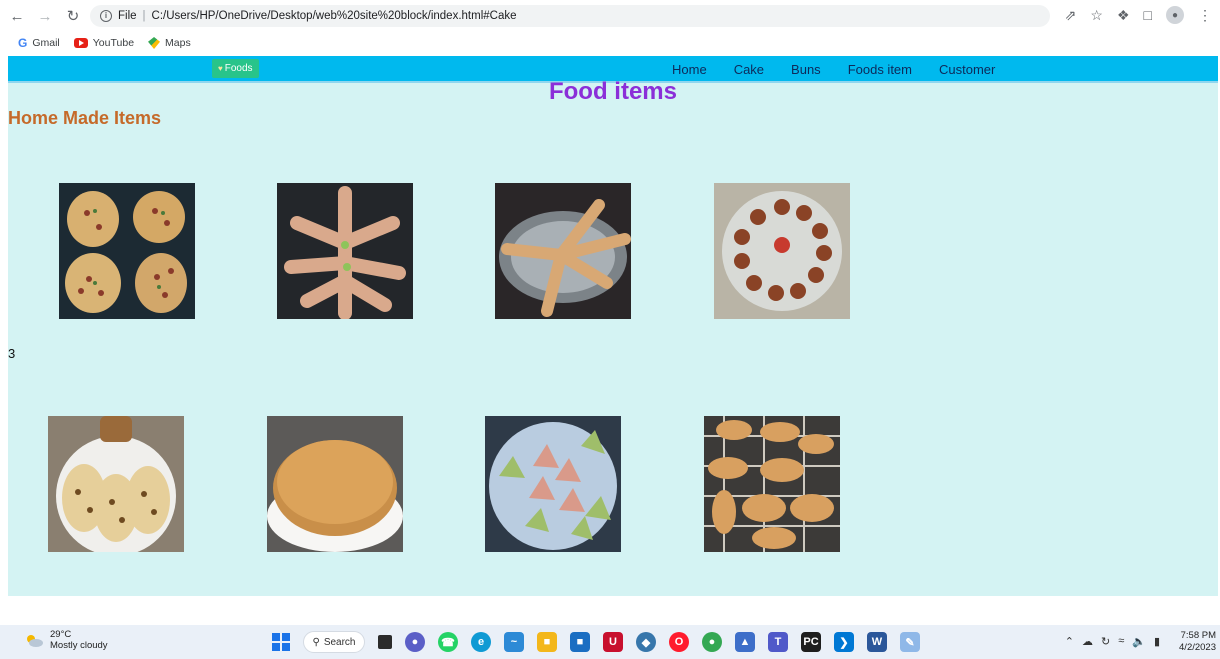  I want to click on python-icon: ◆, so click(646, 642).